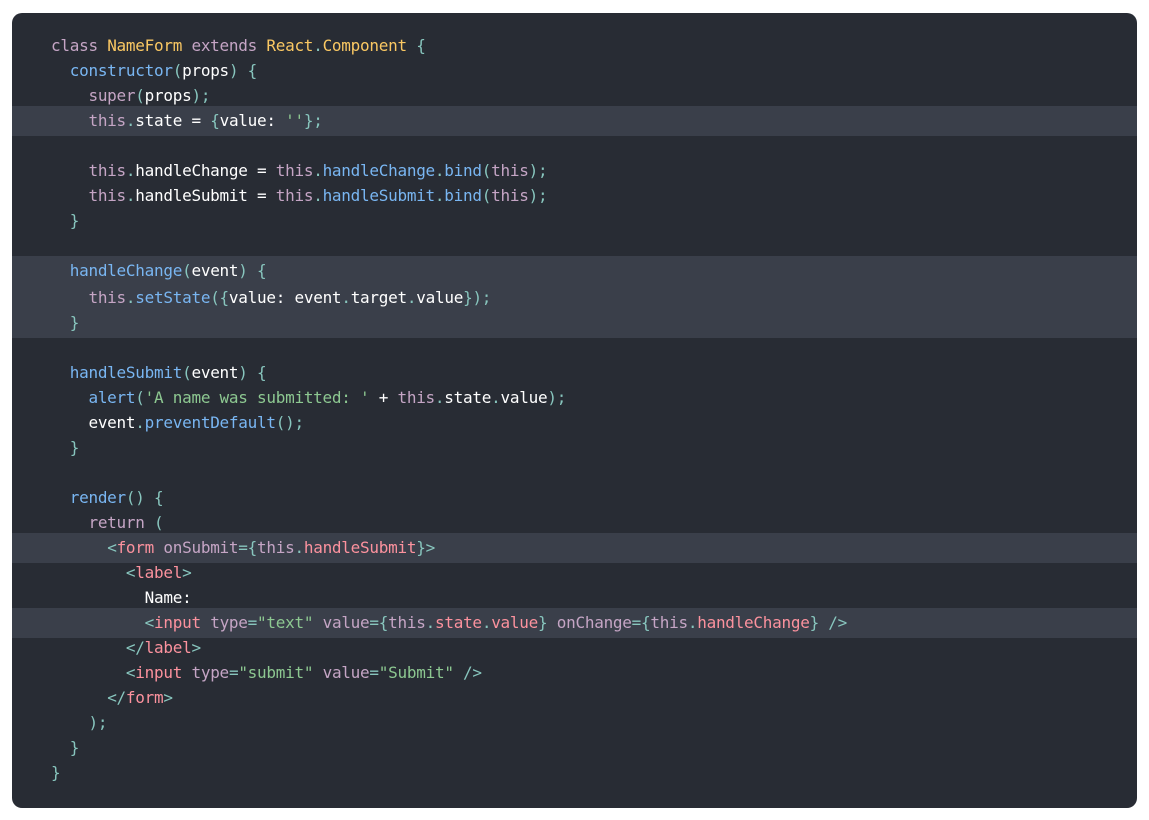 The image size is (1149, 820). I want to click on code-token: handleChange, so click(126, 270).